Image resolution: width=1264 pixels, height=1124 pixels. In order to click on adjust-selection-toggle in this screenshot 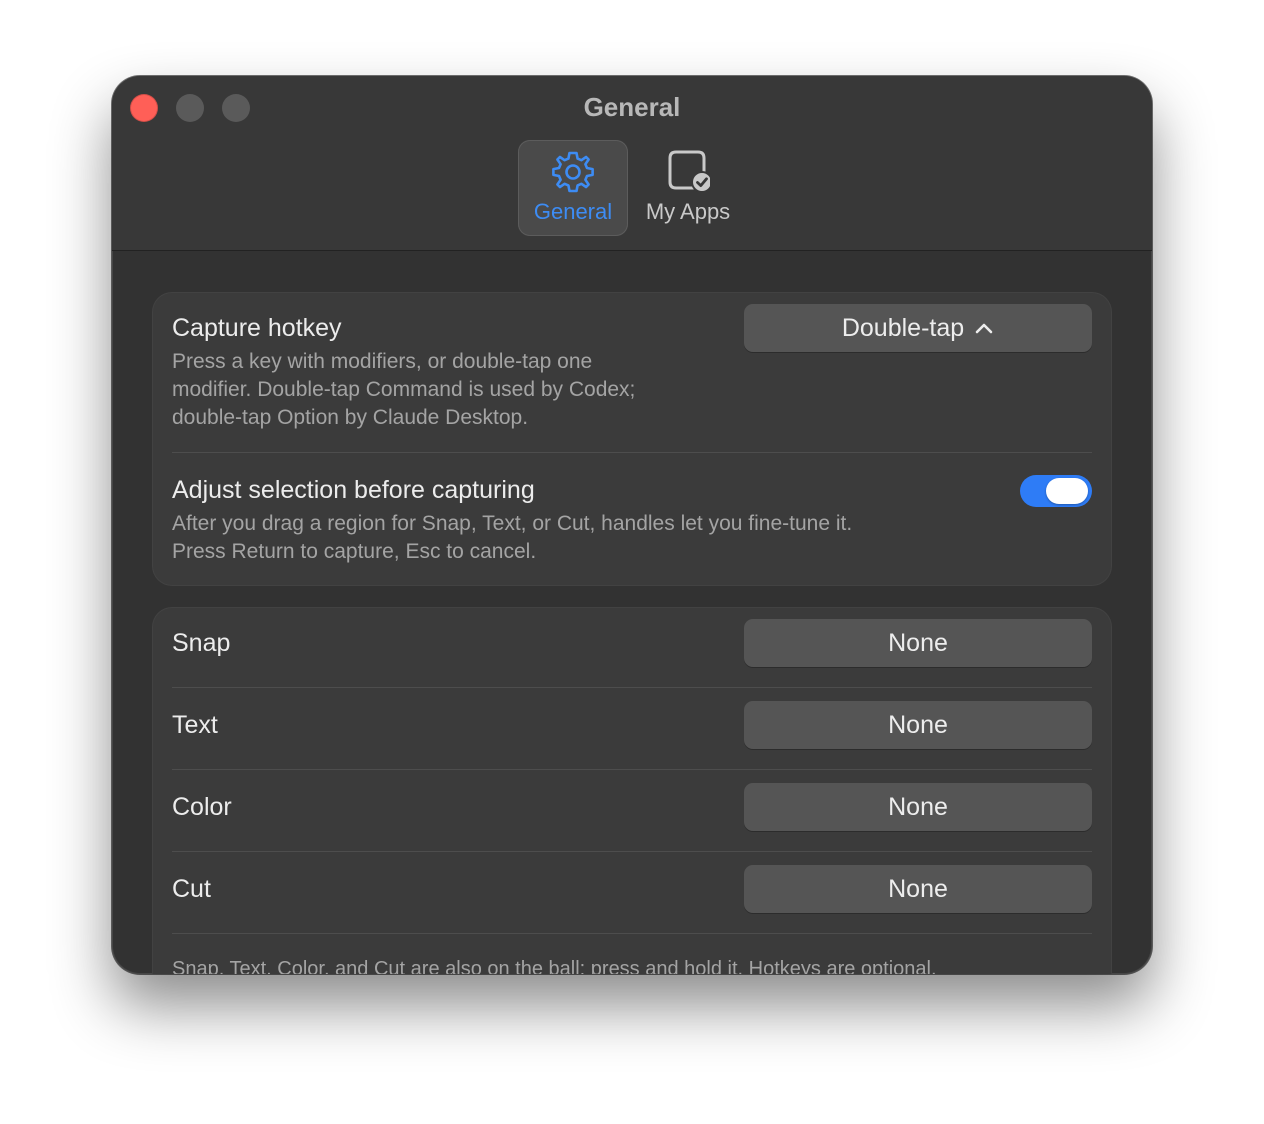, I will do `click(1056, 491)`.